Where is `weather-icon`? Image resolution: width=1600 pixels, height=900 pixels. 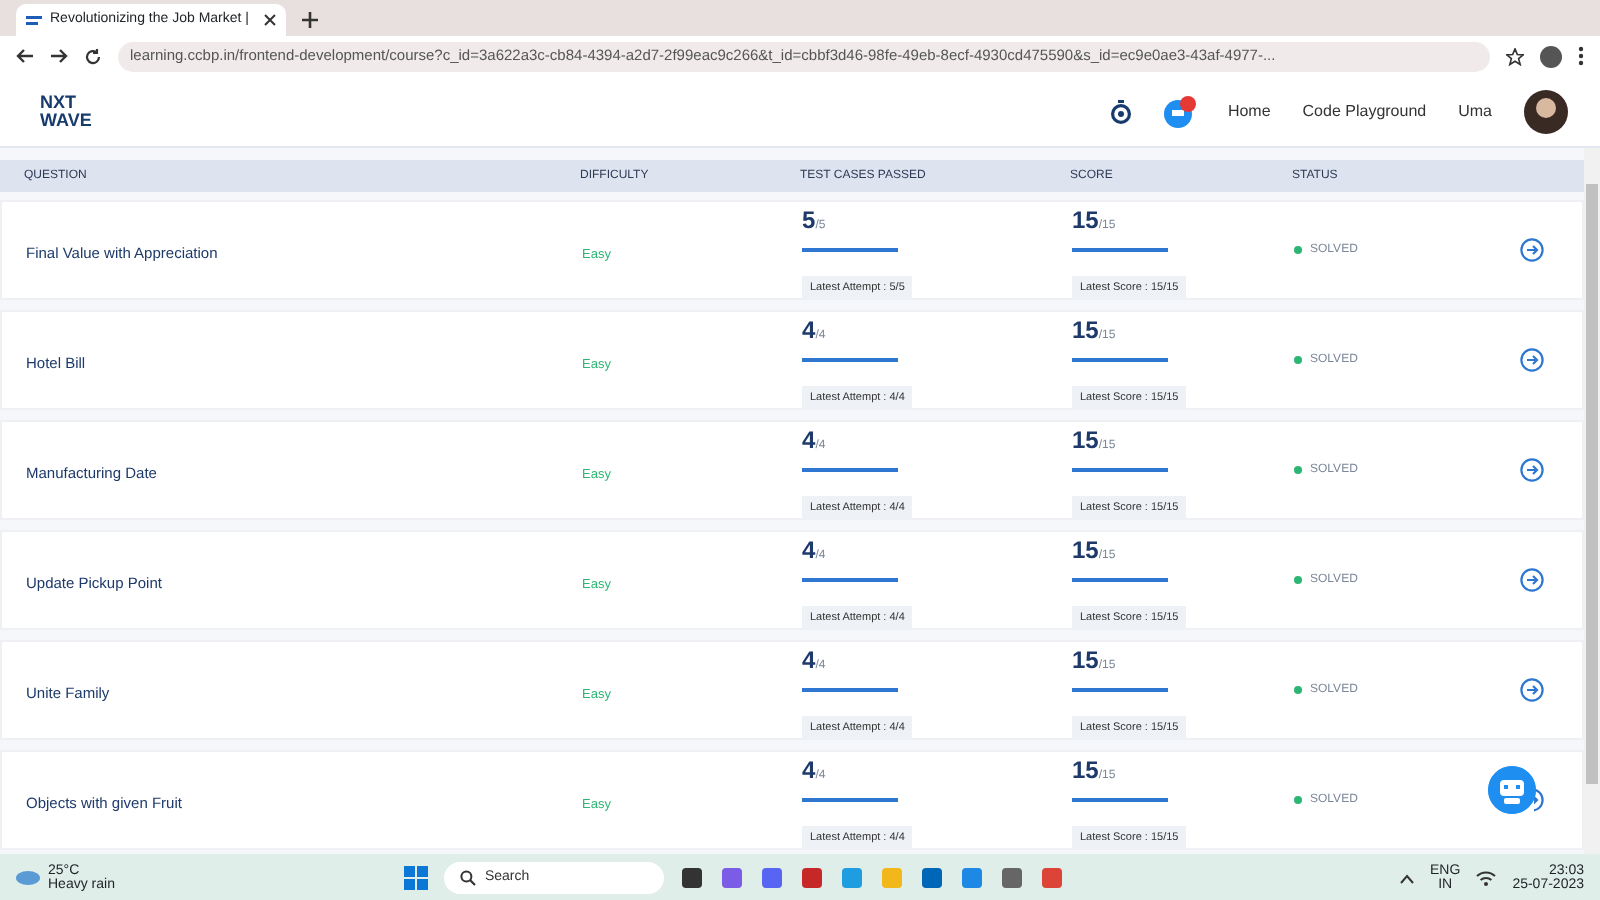
weather-icon is located at coordinates (28, 878).